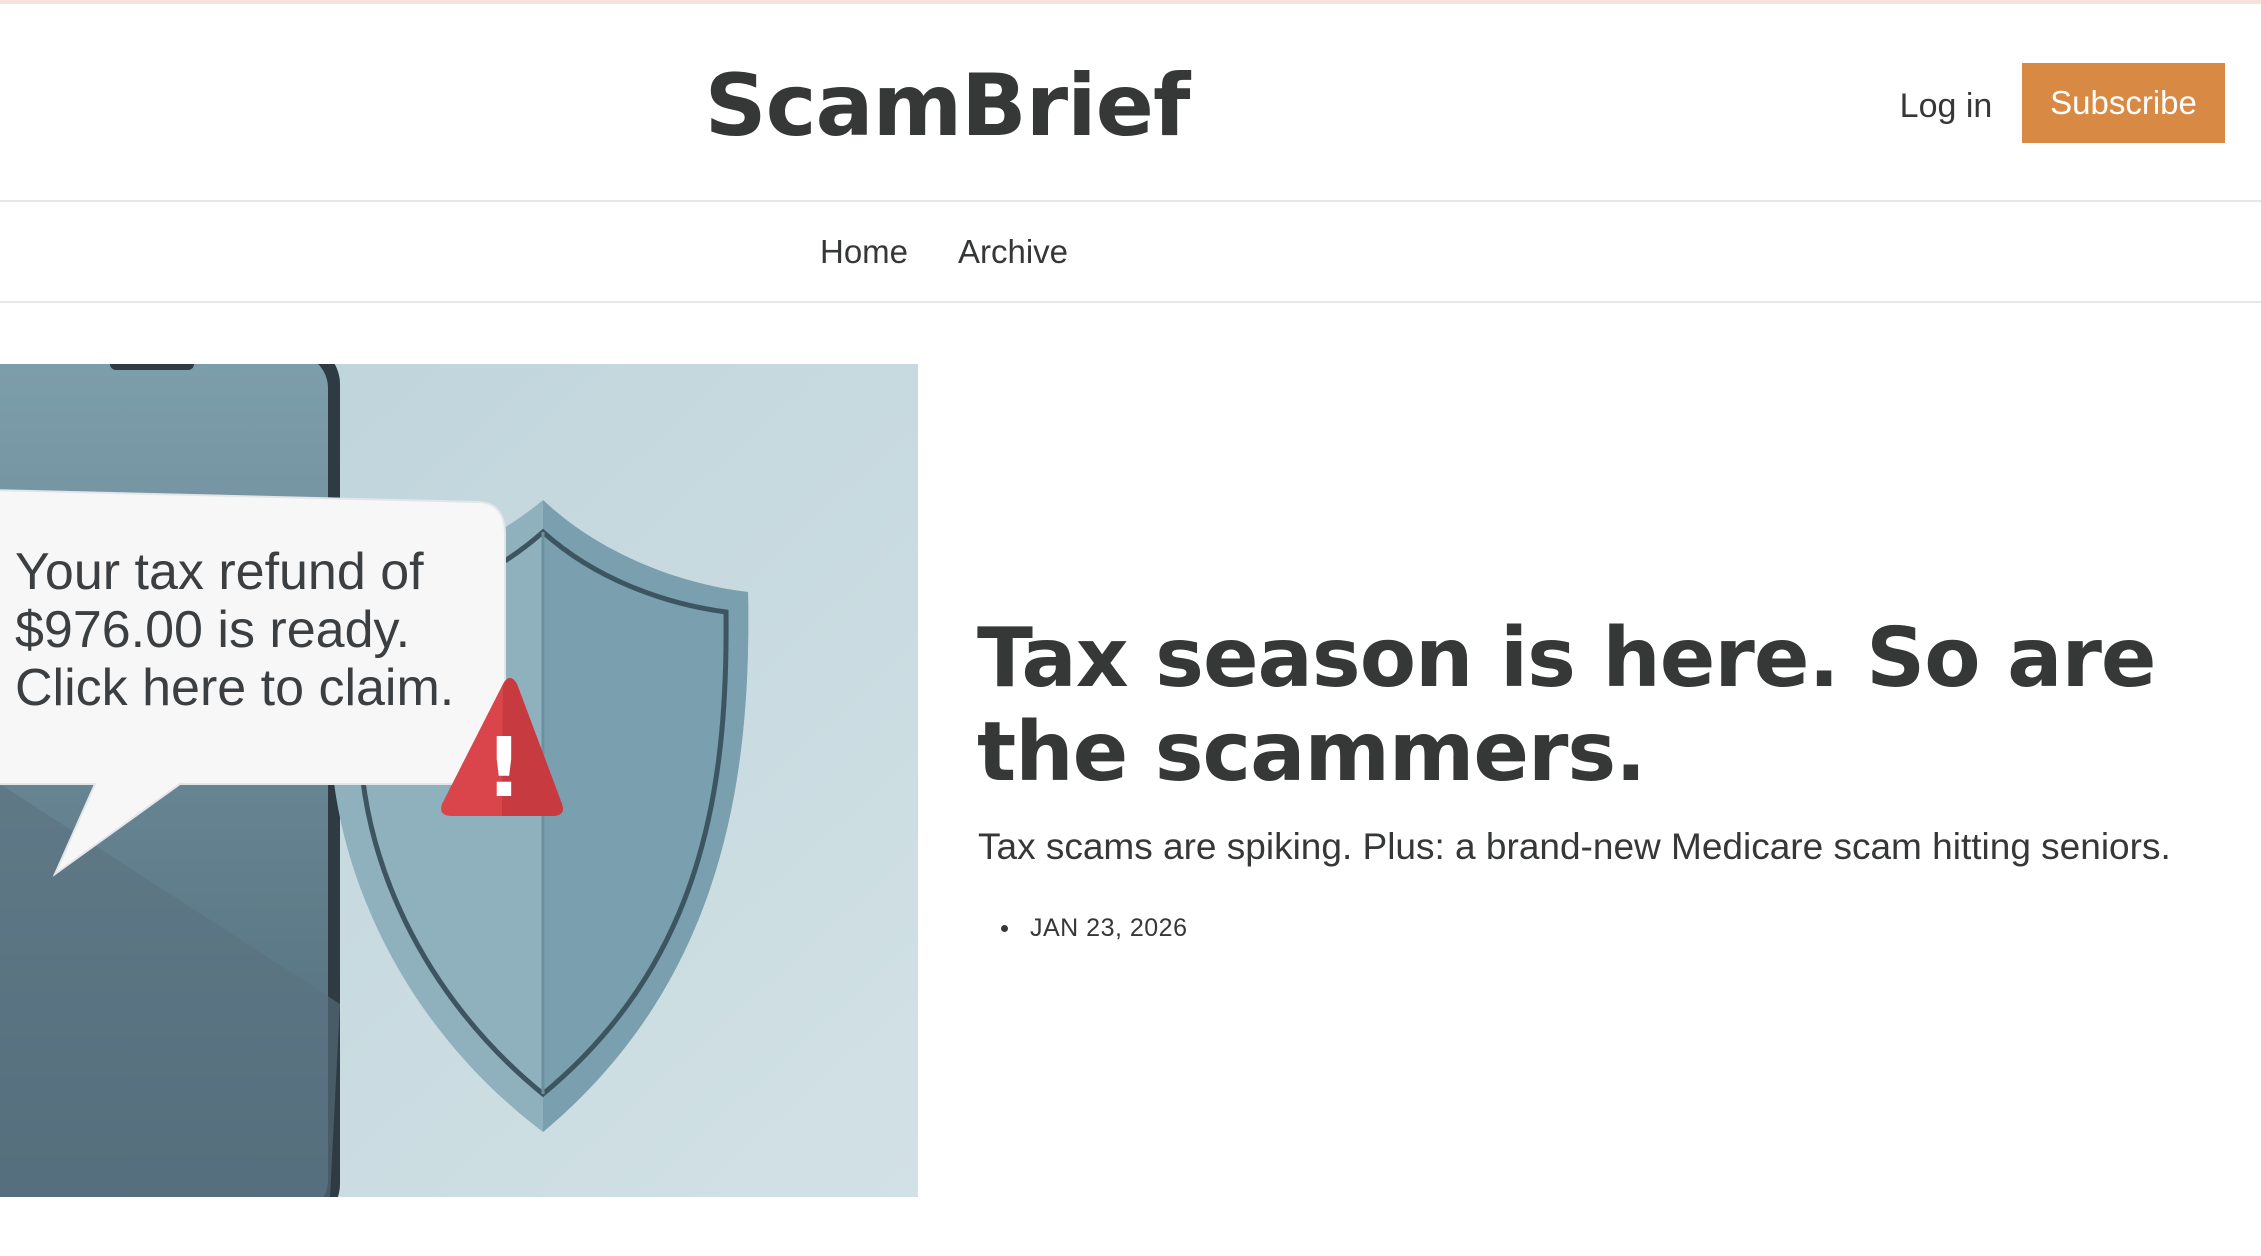 The width and height of the screenshot is (2261, 1256). What do you see at coordinates (234, 688) in the screenshot?
I see `message-line-3: Click here to claim.` at bounding box center [234, 688].